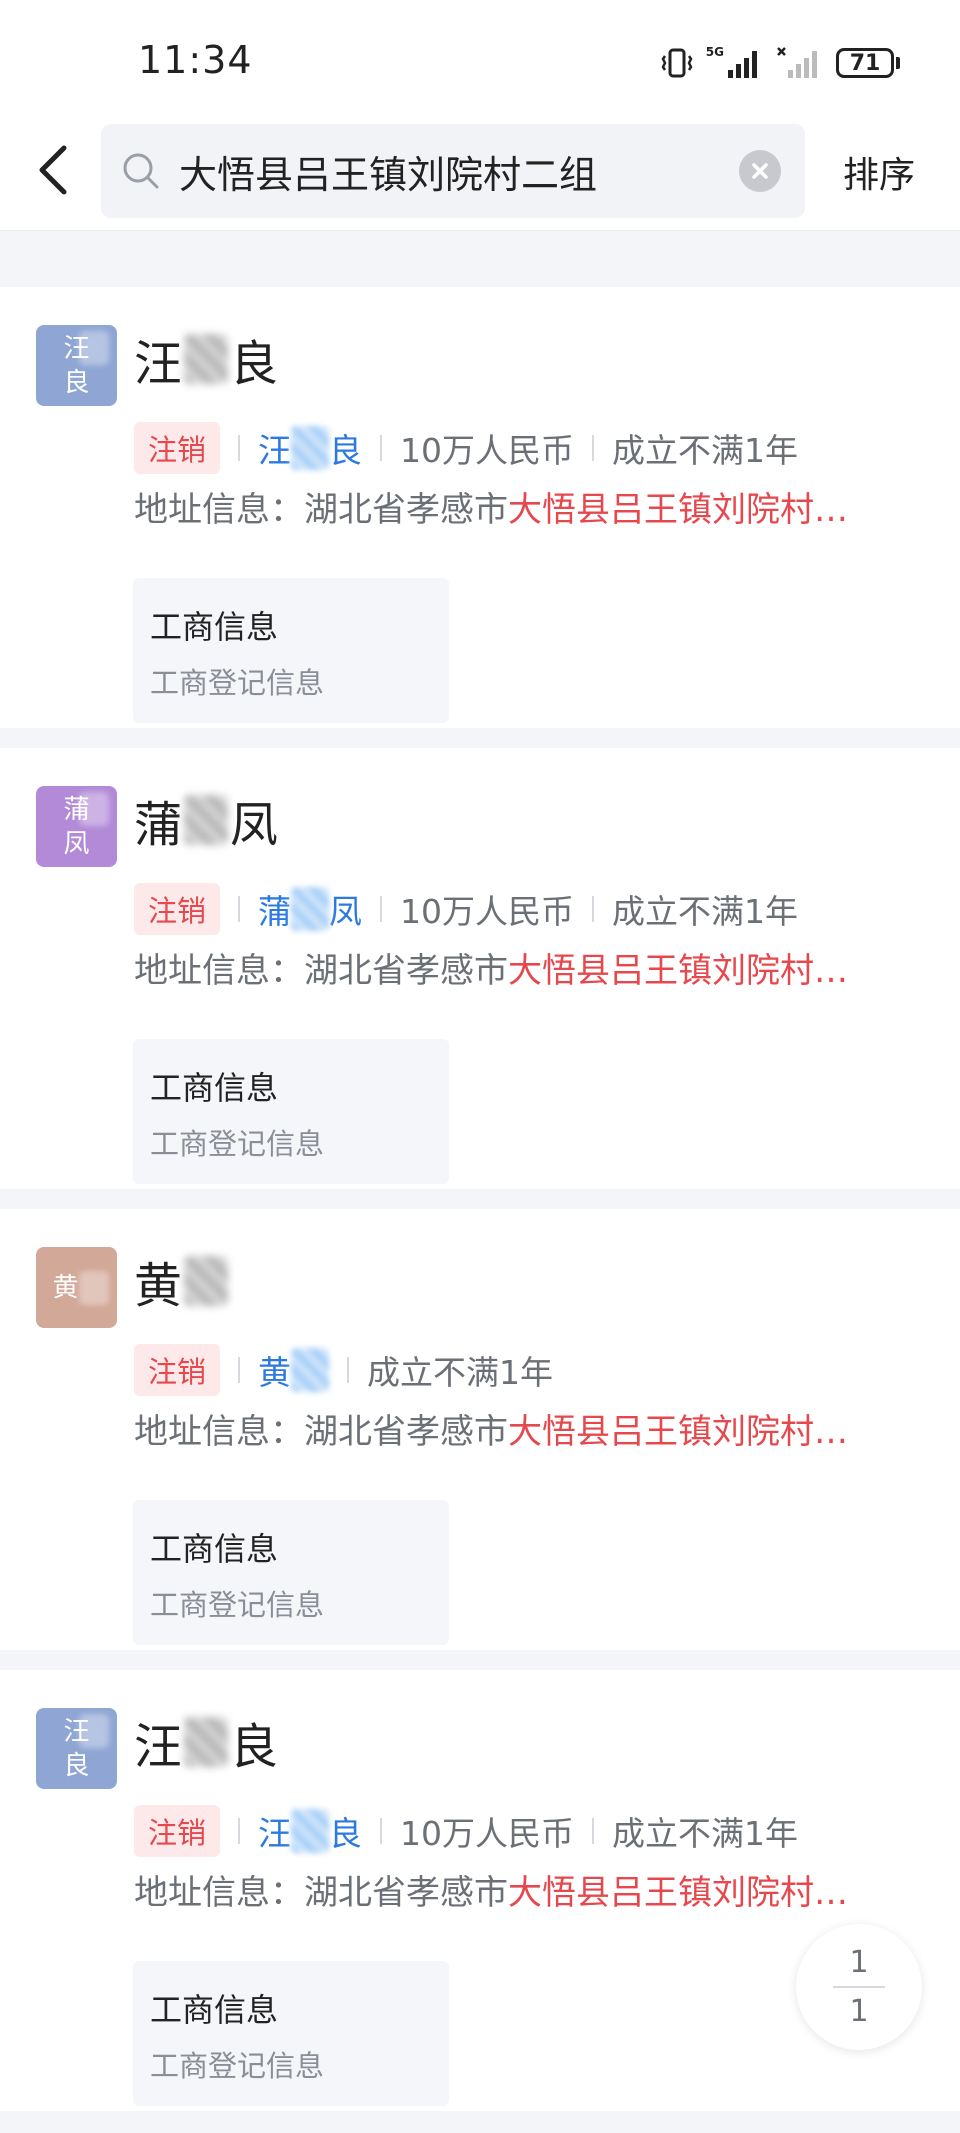 The width and height of the screenshot is (960, 2133). Describe the element at coordinates (158, 364) in the screenshot. I see `name-part: 汪` at that location.